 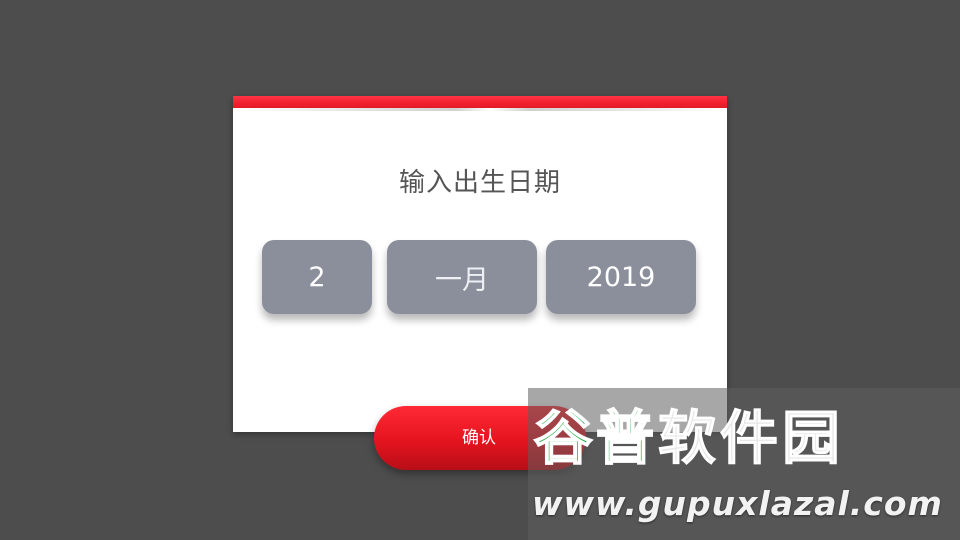 What do you see at coordinates (596, 438) in the screenshot?
I see `watermark-brand-part1: 谷普` at bounding box center [596, 438].